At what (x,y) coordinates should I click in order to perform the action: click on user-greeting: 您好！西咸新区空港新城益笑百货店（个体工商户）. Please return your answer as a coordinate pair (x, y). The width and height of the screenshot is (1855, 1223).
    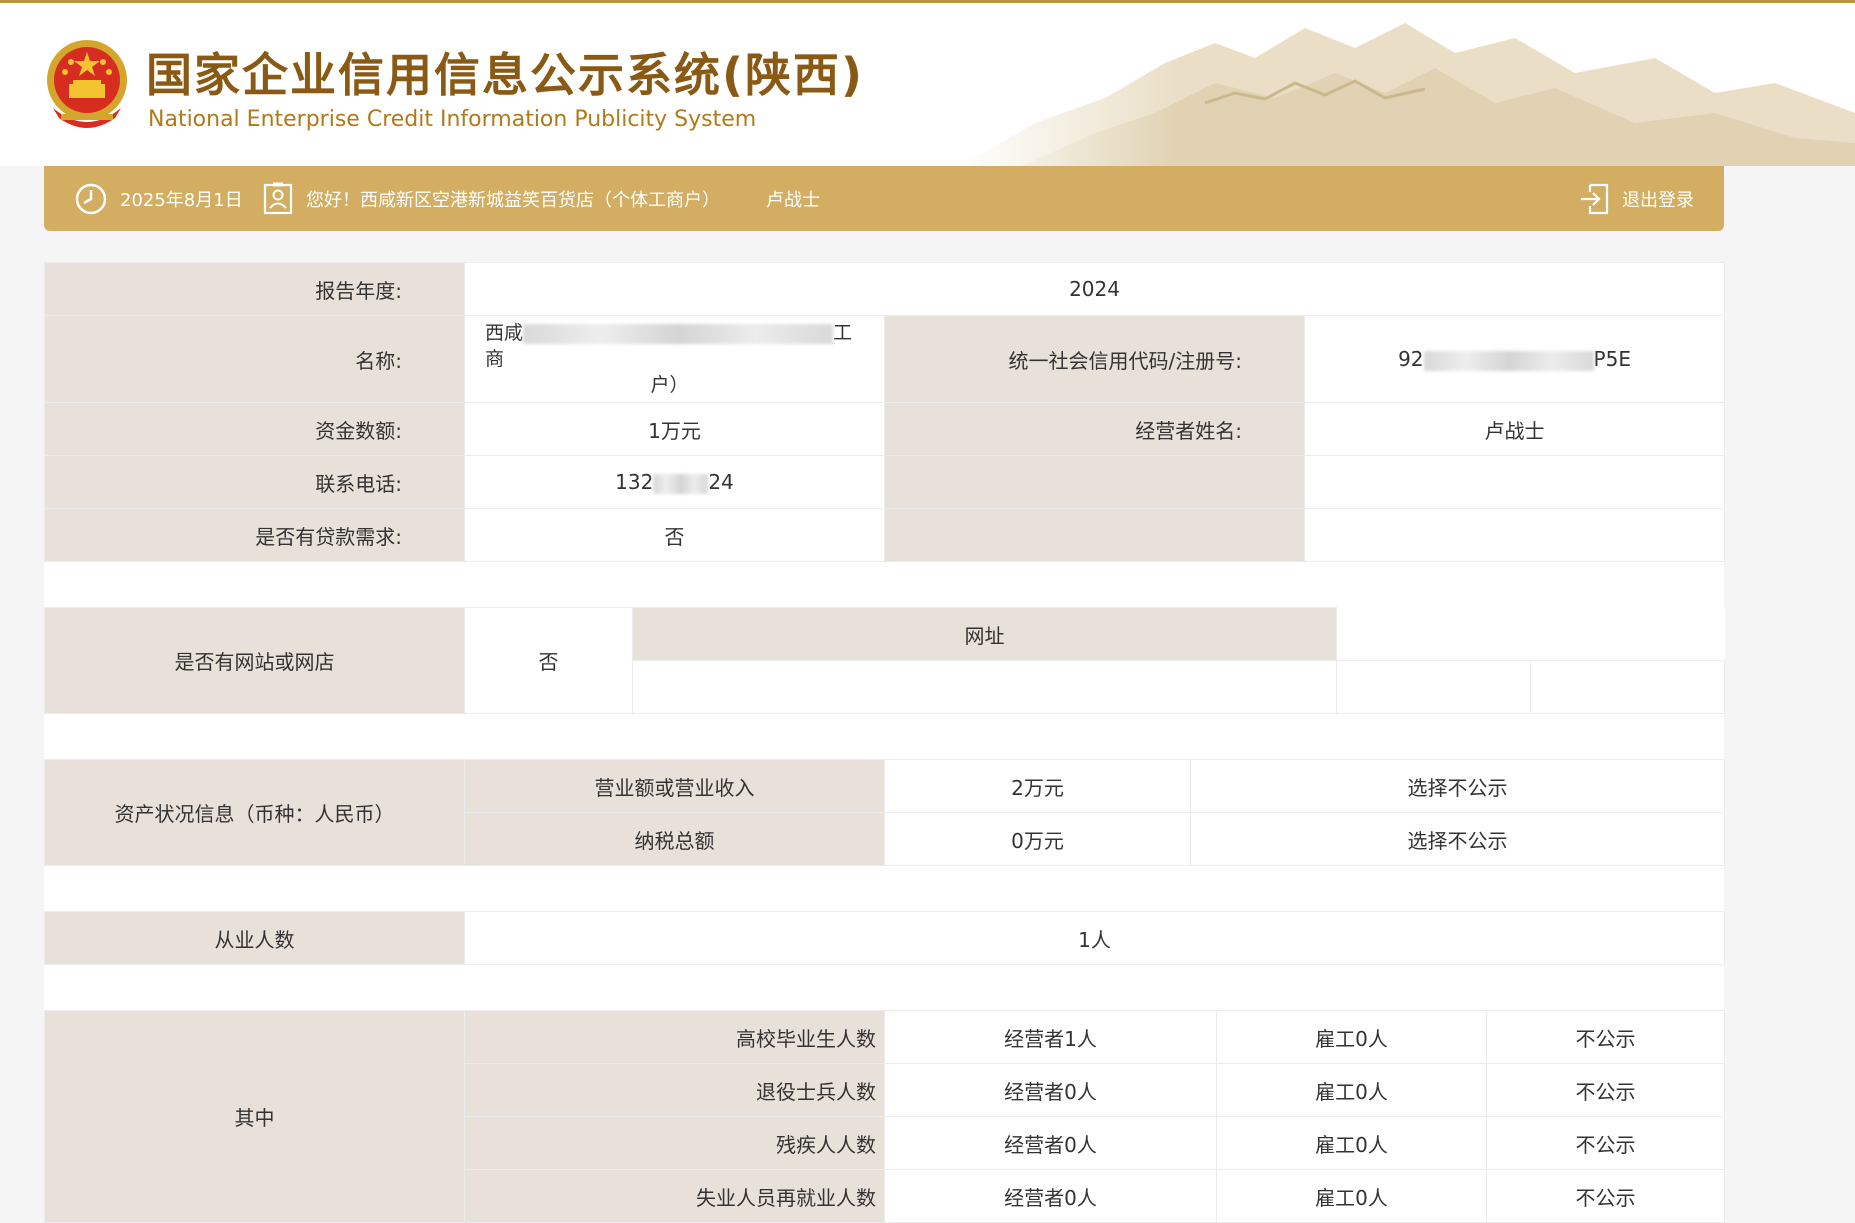
    Looking at the image, I should click on (491, 198).